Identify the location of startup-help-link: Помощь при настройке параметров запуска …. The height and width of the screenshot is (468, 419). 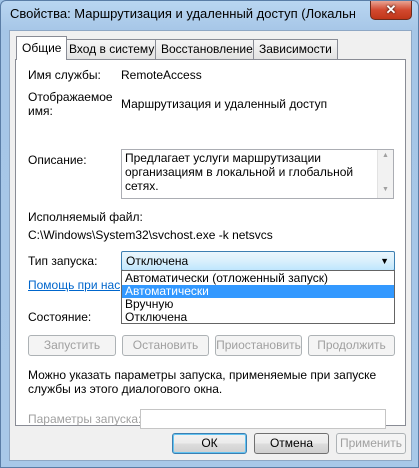
(74, 285).